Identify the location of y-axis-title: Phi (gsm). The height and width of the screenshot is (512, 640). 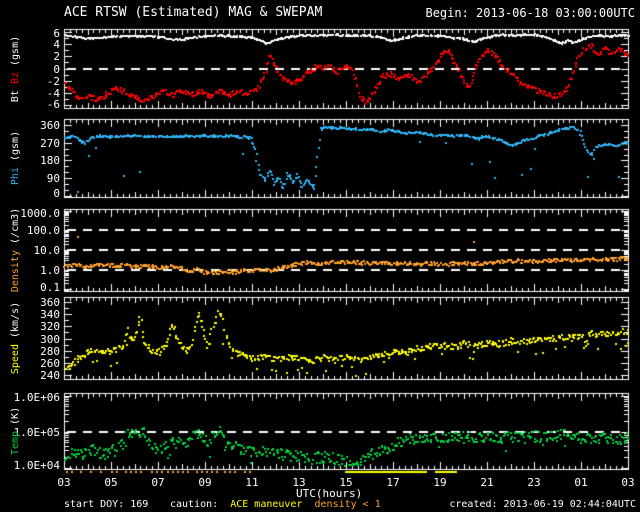
(15, 158).